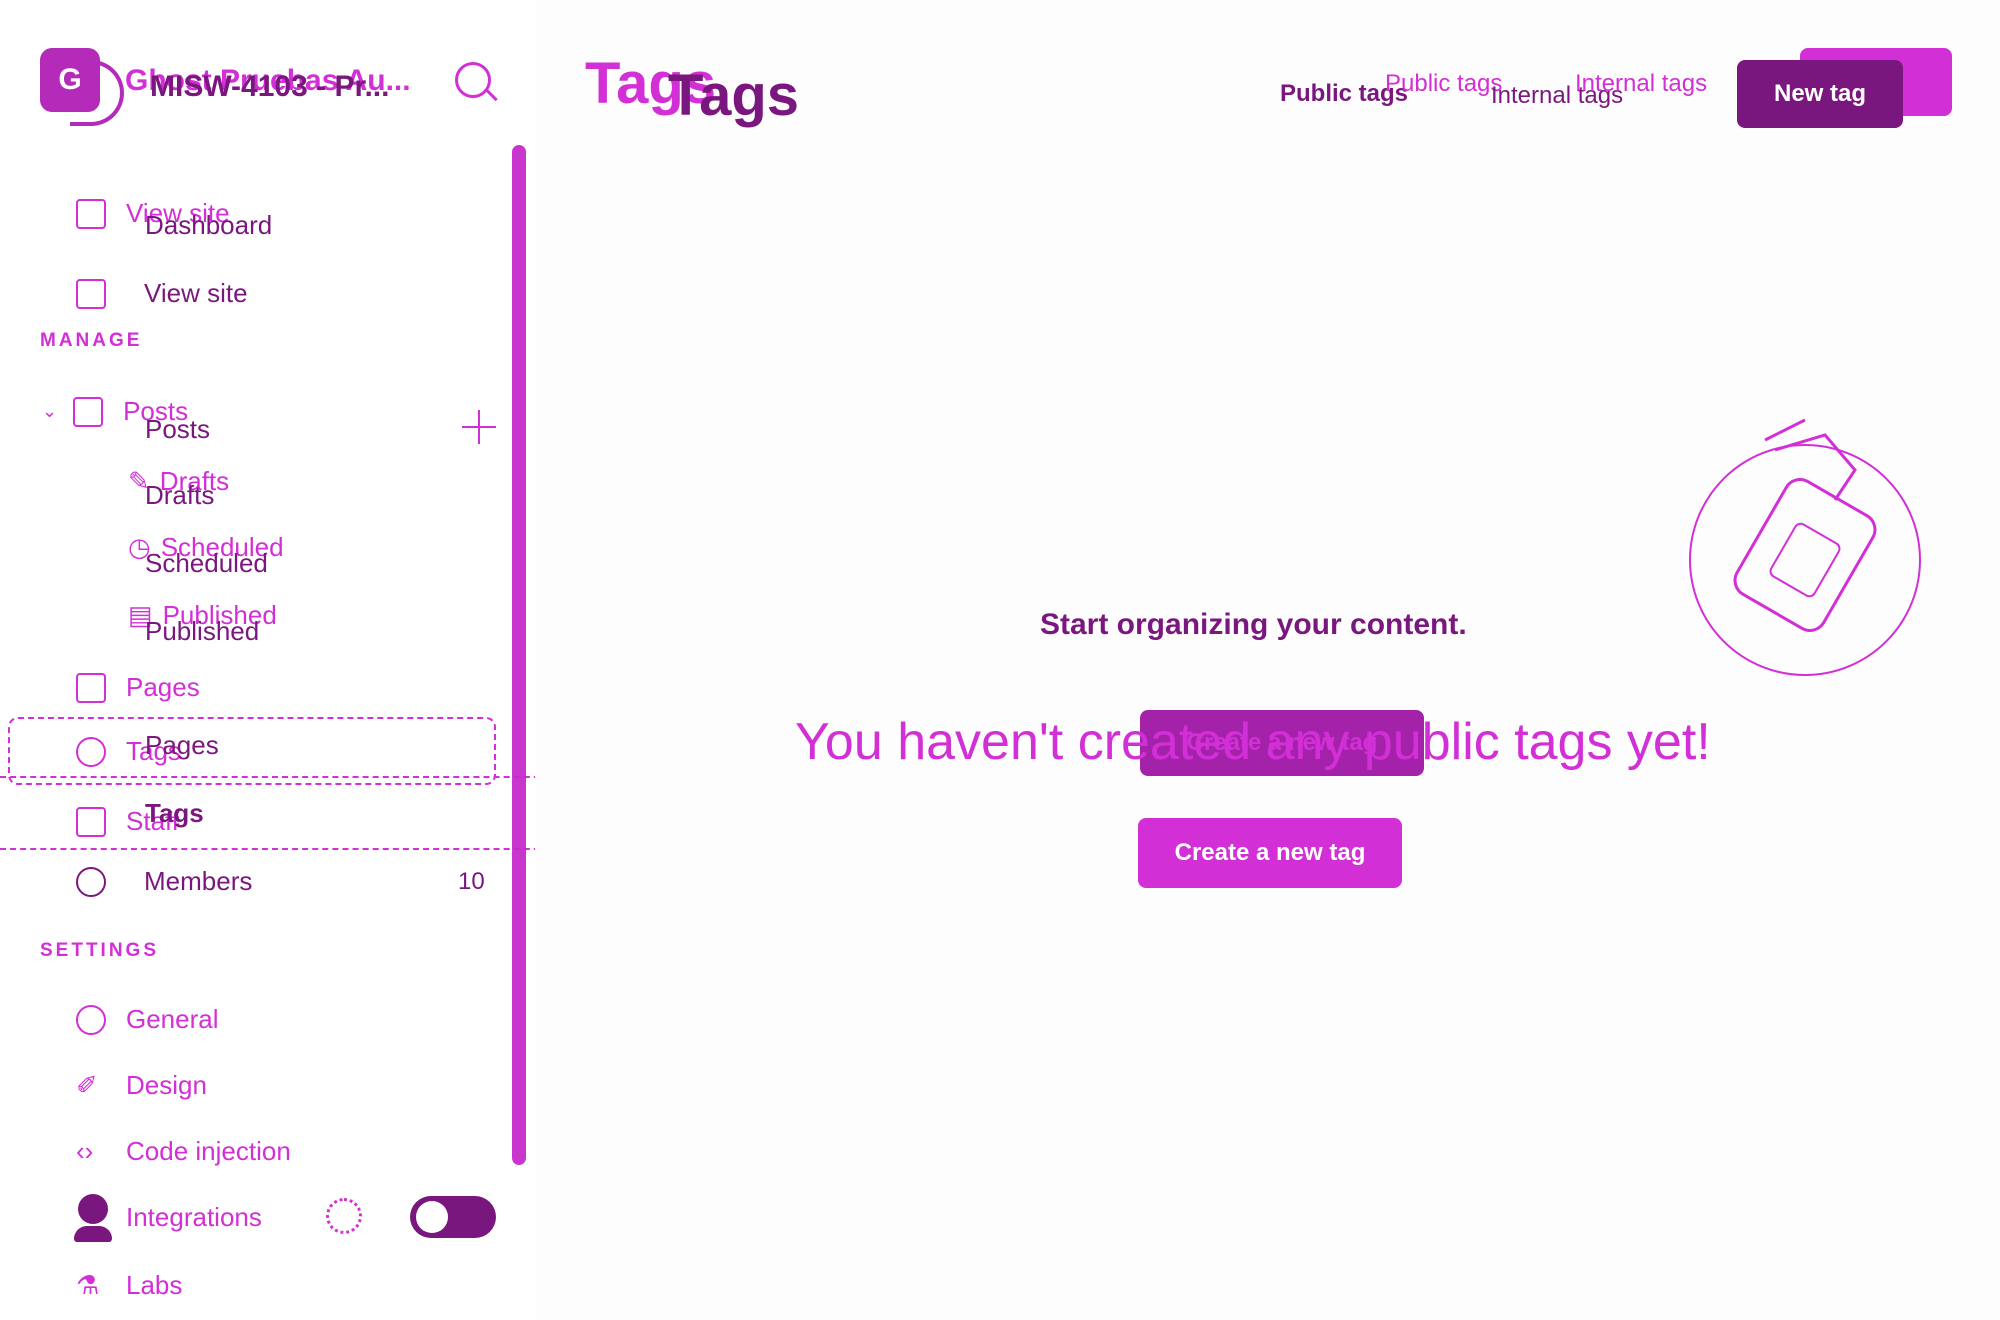  Describe the element at coordinates (91, 340) in the screenshot. I see `manage-section-title: MANAGE` at that location.